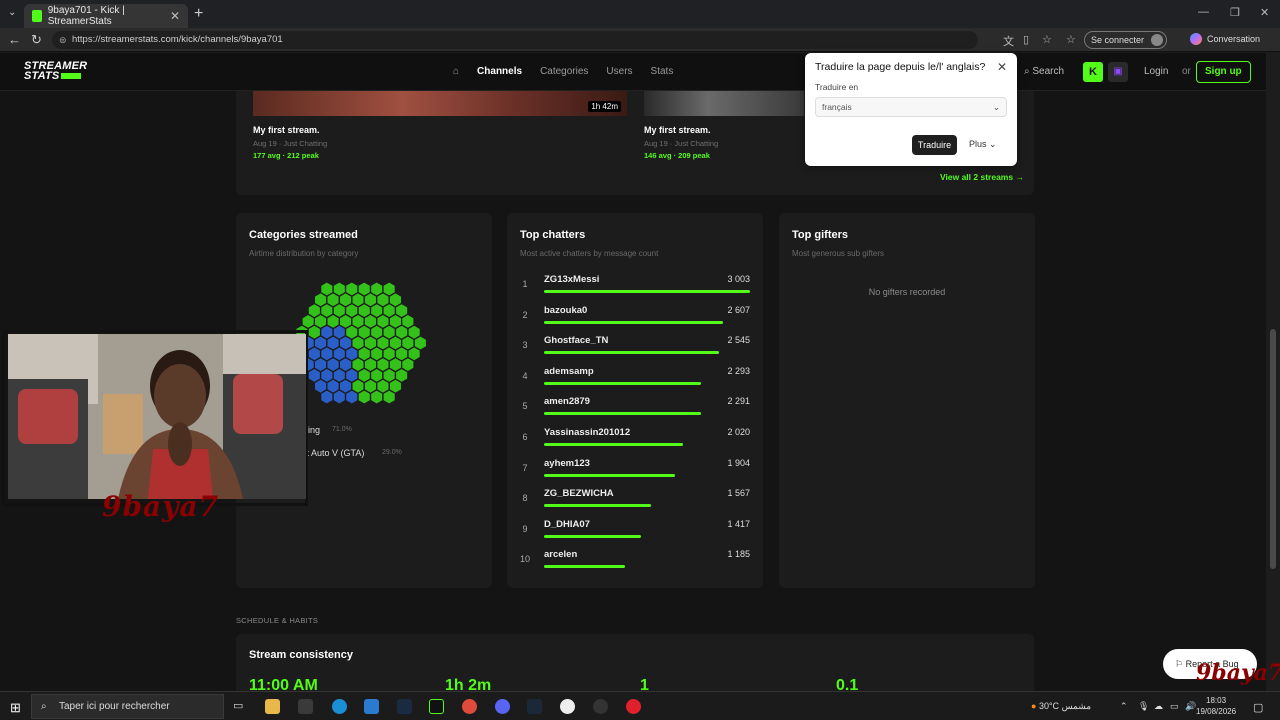  Describe the element at coordinates (644, 684) in the screenshot. I see `consistency-stat: 1` at that location.